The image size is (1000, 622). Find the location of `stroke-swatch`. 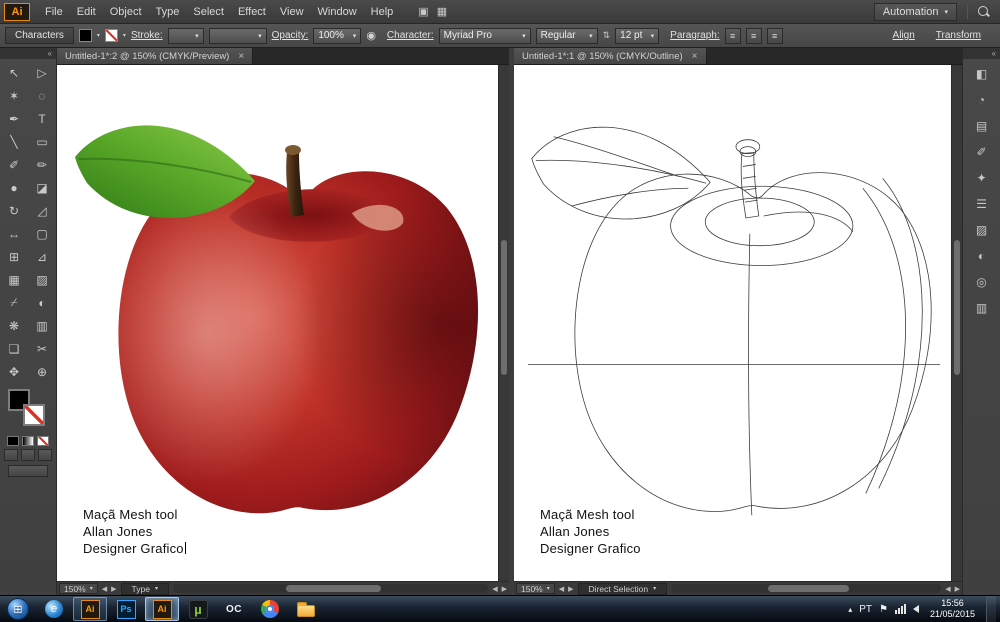

stroke-swatch is located at coordinates (34, 415).